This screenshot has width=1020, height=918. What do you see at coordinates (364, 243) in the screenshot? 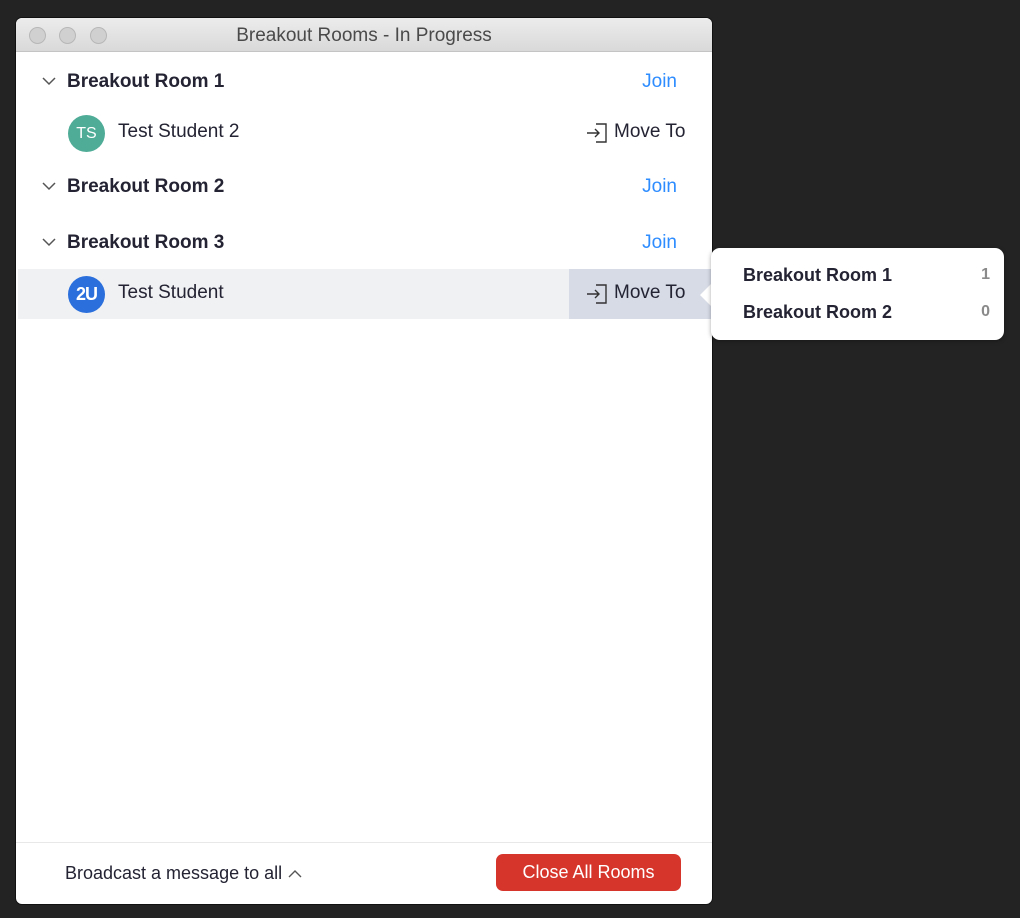
I see `room-header-3: Breakout Room 3 Join` at bounding box center [364, 243].